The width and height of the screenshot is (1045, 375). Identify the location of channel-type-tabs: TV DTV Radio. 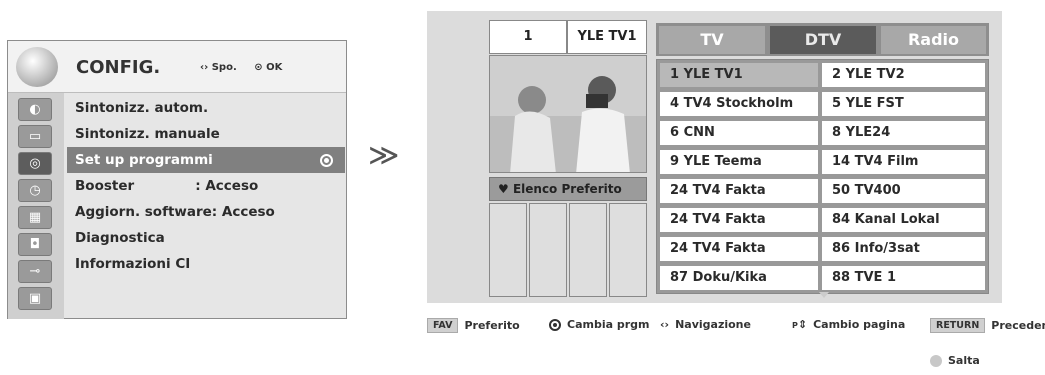
(822, 39).